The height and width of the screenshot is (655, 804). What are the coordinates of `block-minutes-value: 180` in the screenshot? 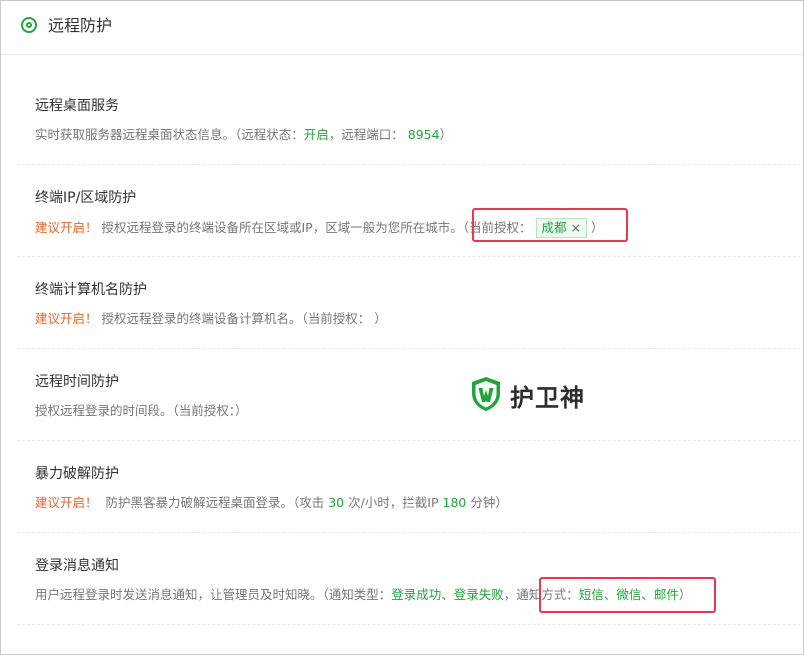 It's located at (454, 502).